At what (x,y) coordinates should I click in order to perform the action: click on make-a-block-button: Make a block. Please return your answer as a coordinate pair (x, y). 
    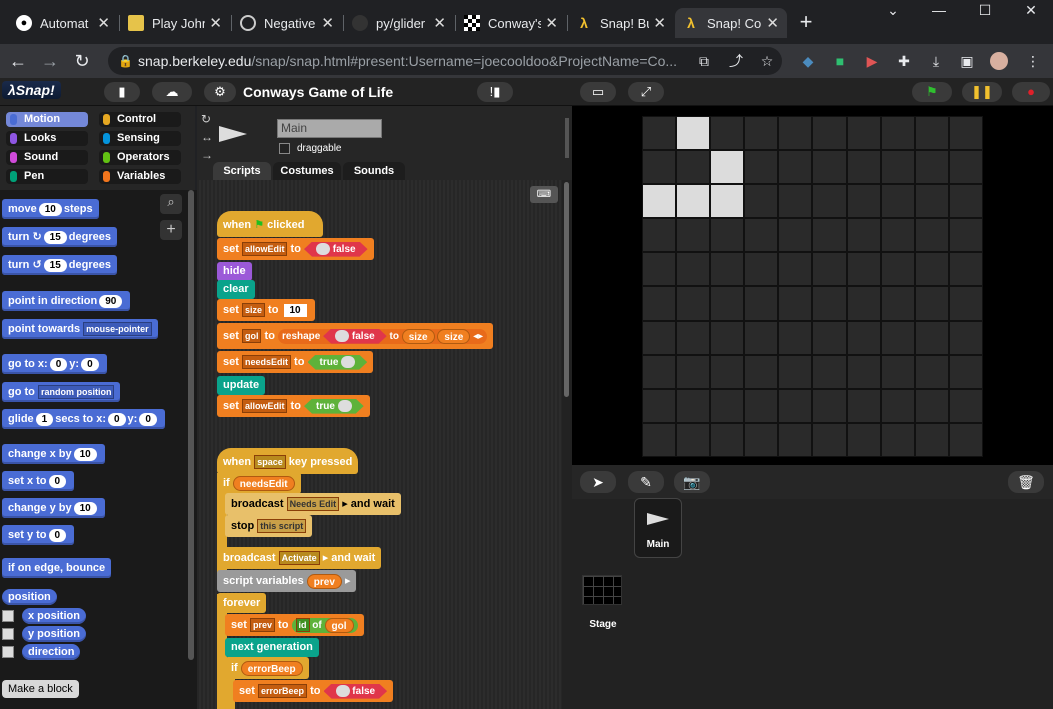
    Looking at the image, I should click on (40, 689).